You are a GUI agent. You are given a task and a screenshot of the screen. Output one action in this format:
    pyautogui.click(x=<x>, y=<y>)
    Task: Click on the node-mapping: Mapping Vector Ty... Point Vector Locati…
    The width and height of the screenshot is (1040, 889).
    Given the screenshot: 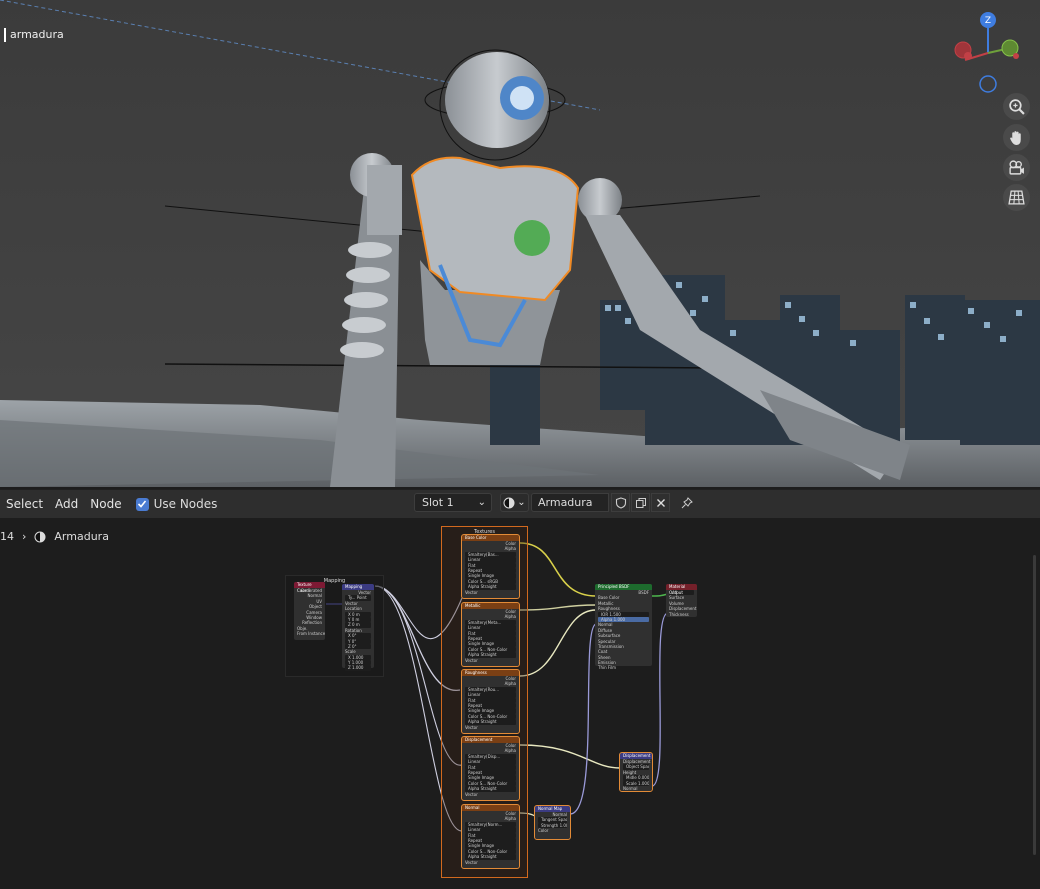 What is the action you would take?
    pyautogui.click(x=358, y=627)
    